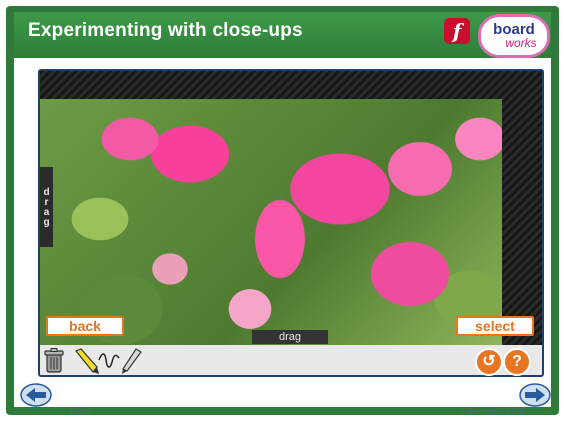 The height and width of the screenshot is (421, 565). What do you see at coordinates (54, 361) in the screenshot?
I see `trash-icon` at bounding box center [54, 361].